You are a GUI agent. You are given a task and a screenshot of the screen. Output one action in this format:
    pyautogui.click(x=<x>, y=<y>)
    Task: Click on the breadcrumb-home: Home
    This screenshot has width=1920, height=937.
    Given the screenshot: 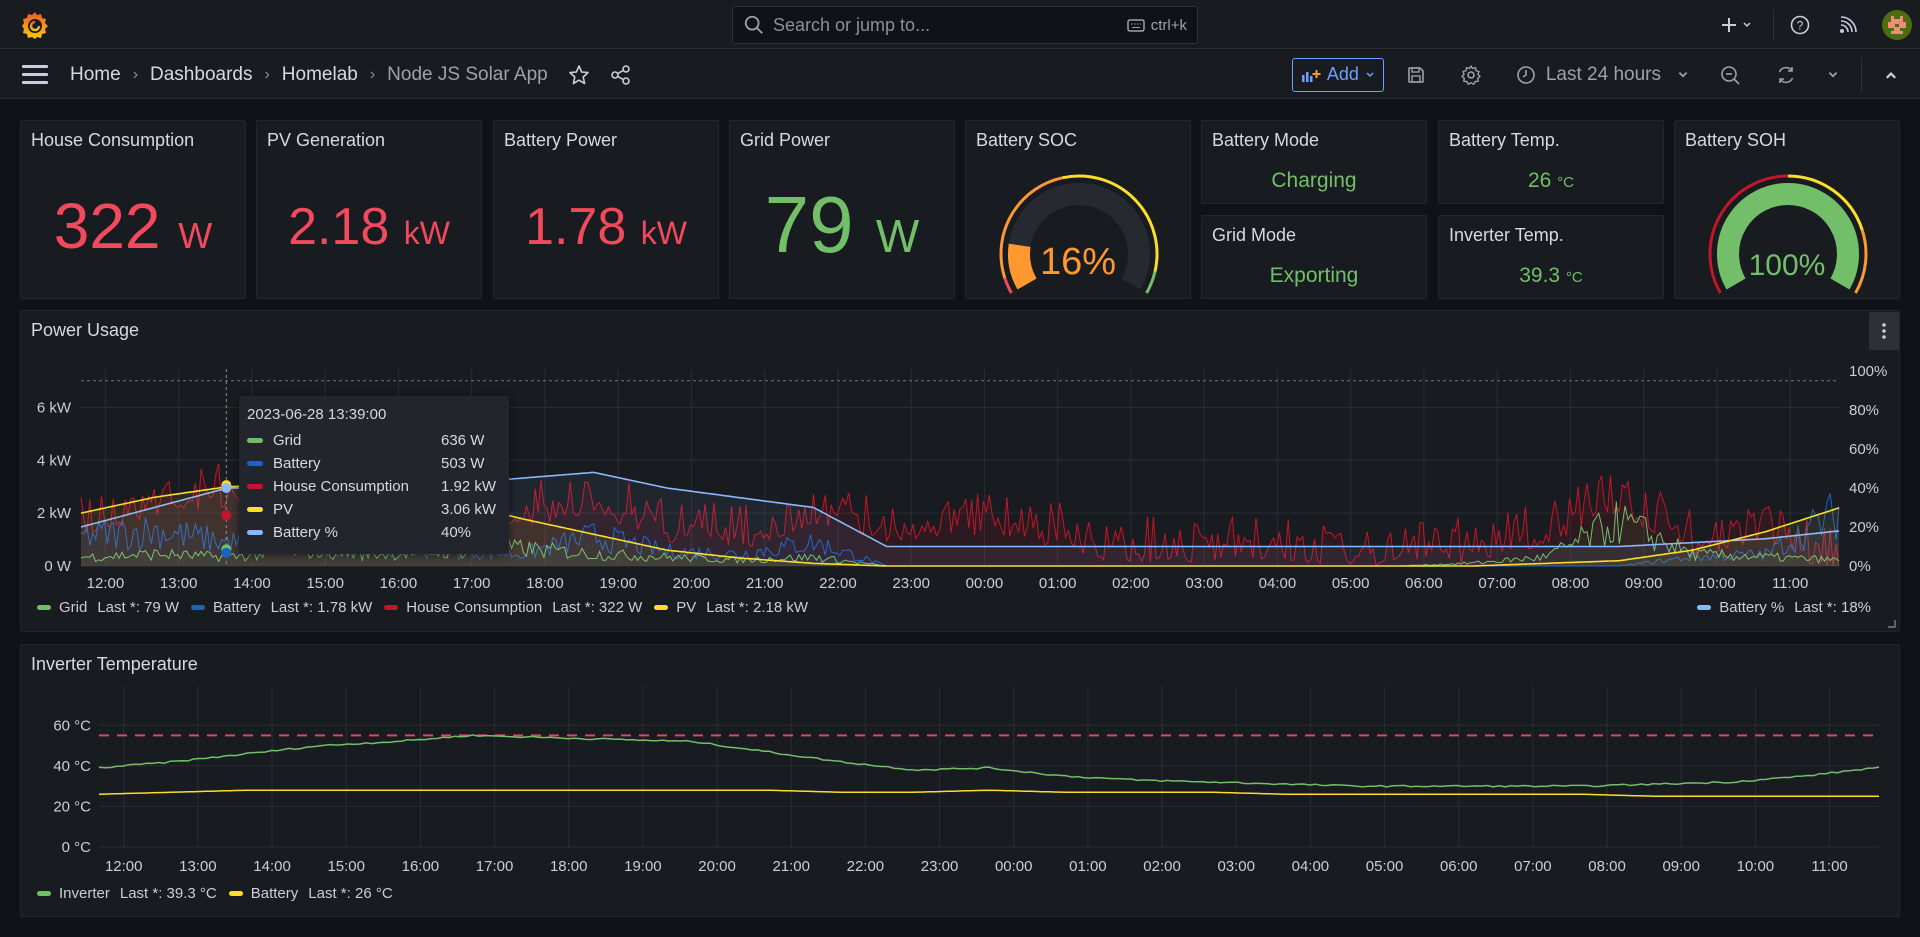 What is the action you would take?
    pyautogui.click(x=95, y=75)
    